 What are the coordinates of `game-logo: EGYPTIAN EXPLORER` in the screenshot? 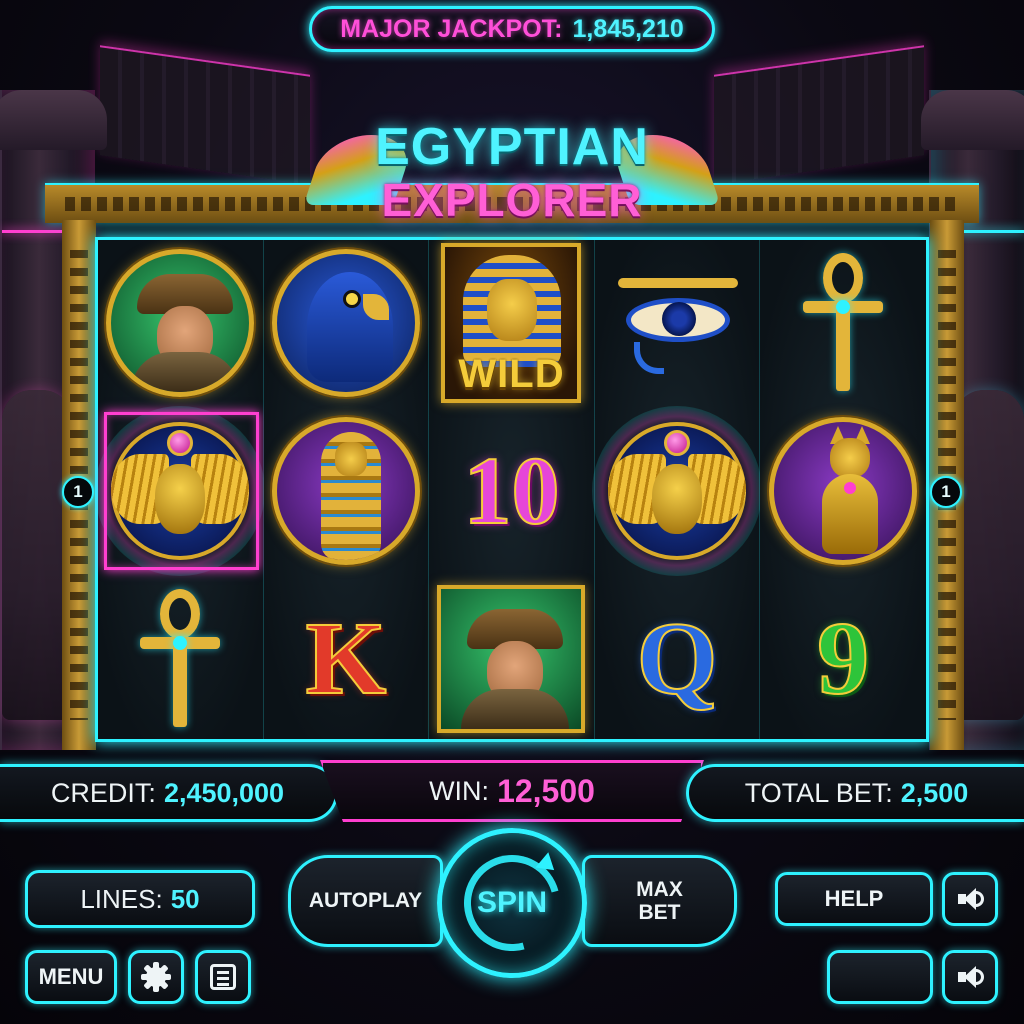 It's located at (512, 170).